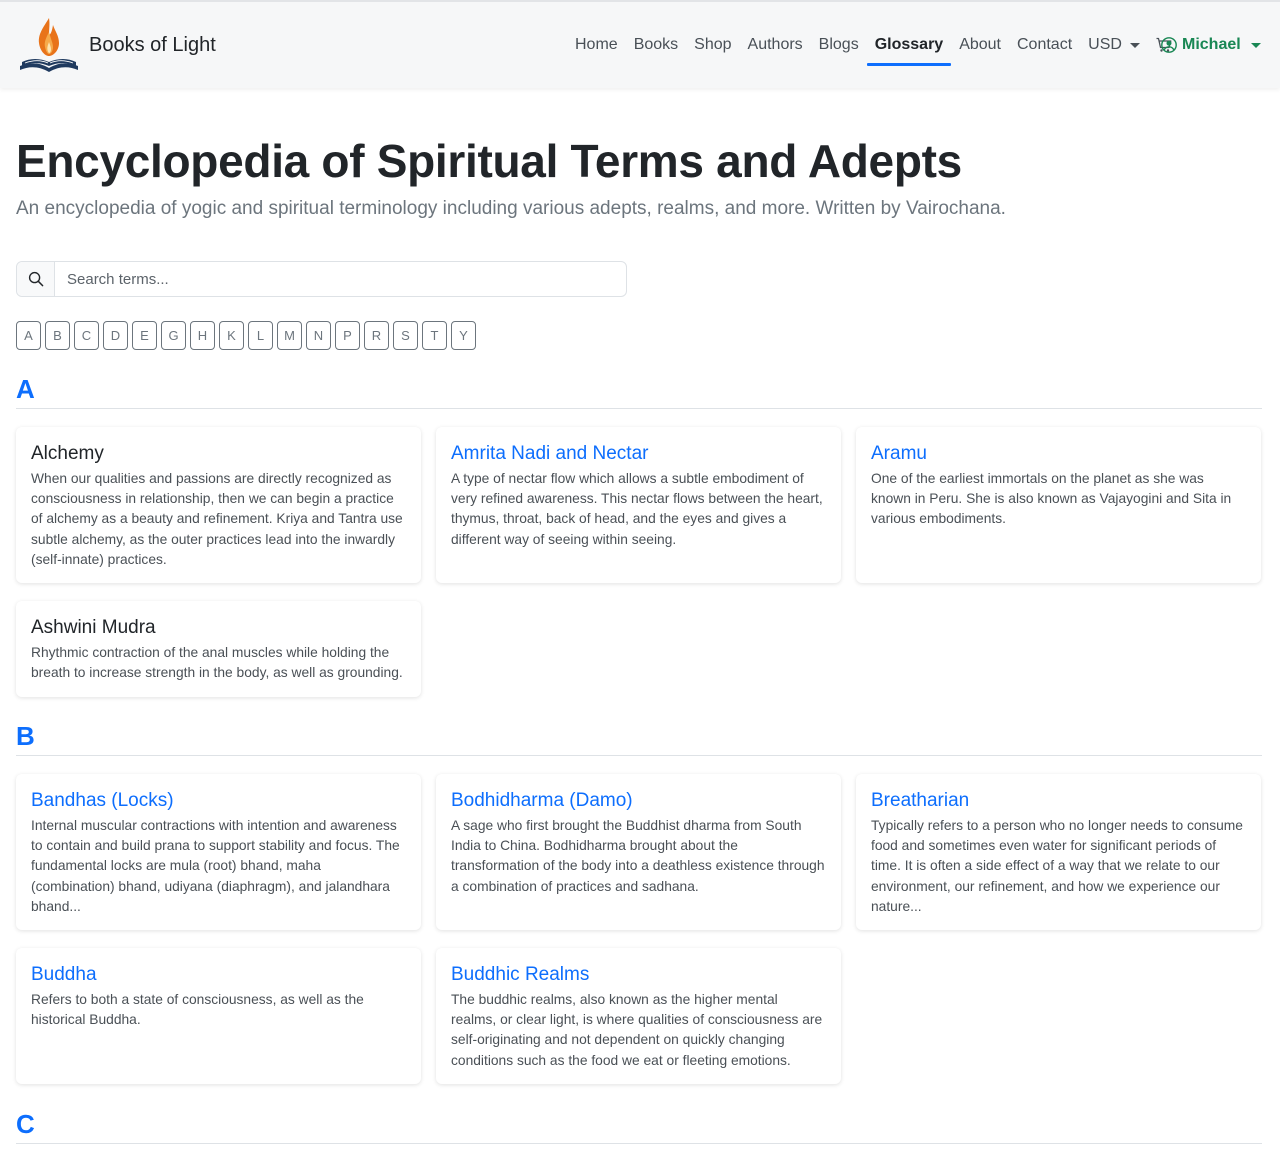 This screenshot has width=1280, height=1166. I want to click on section-heading-c: C, so click(25, 1124).